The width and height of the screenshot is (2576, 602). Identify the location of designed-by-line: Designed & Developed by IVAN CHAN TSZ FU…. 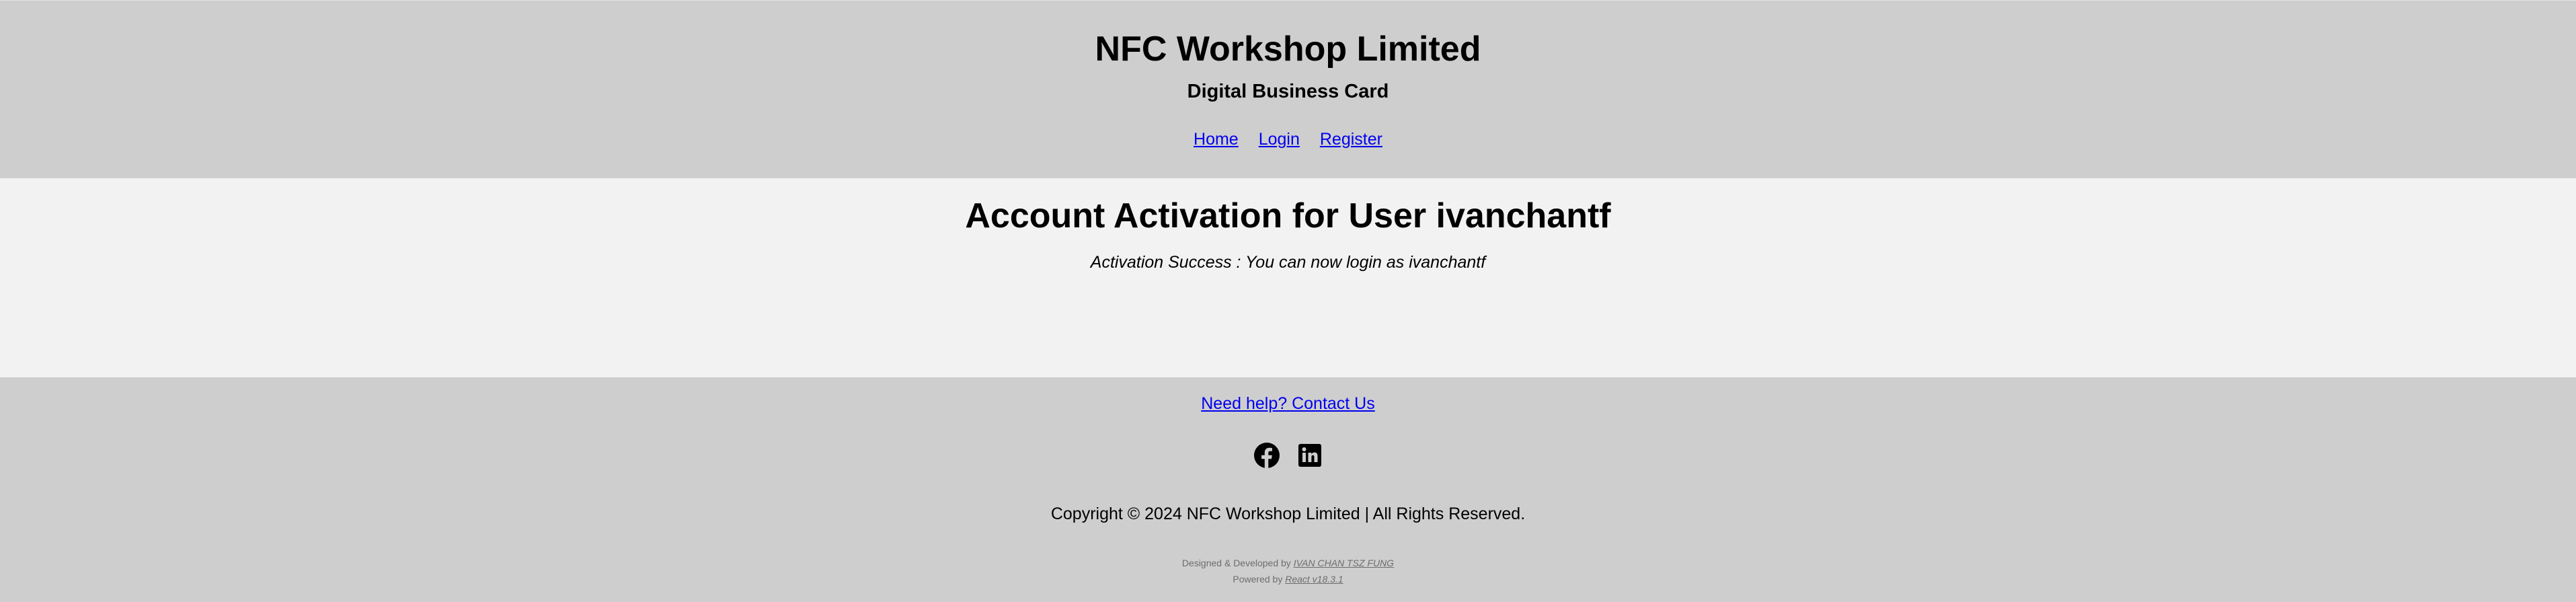
(1288, 563).